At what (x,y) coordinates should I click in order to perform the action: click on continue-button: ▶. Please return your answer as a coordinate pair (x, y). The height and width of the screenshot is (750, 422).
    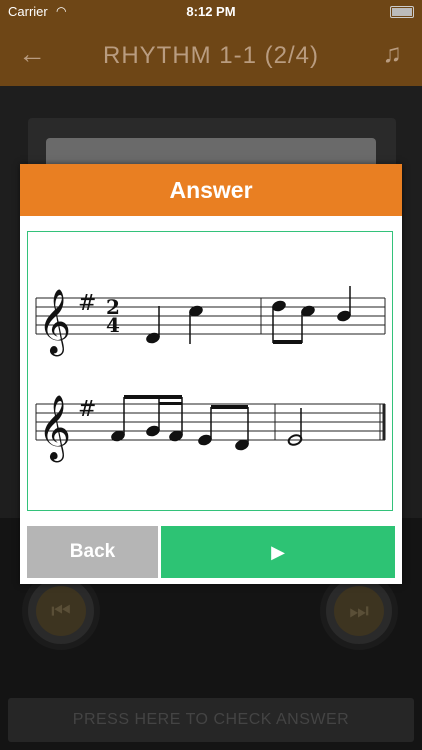
    Looking at the image, I should click on (278, 552).